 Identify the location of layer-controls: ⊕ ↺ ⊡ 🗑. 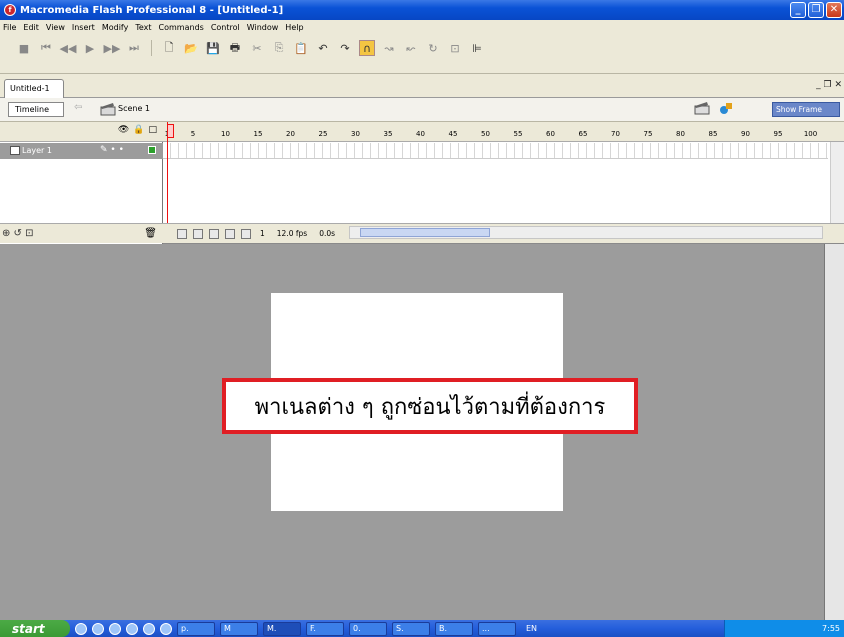
(81, 233).